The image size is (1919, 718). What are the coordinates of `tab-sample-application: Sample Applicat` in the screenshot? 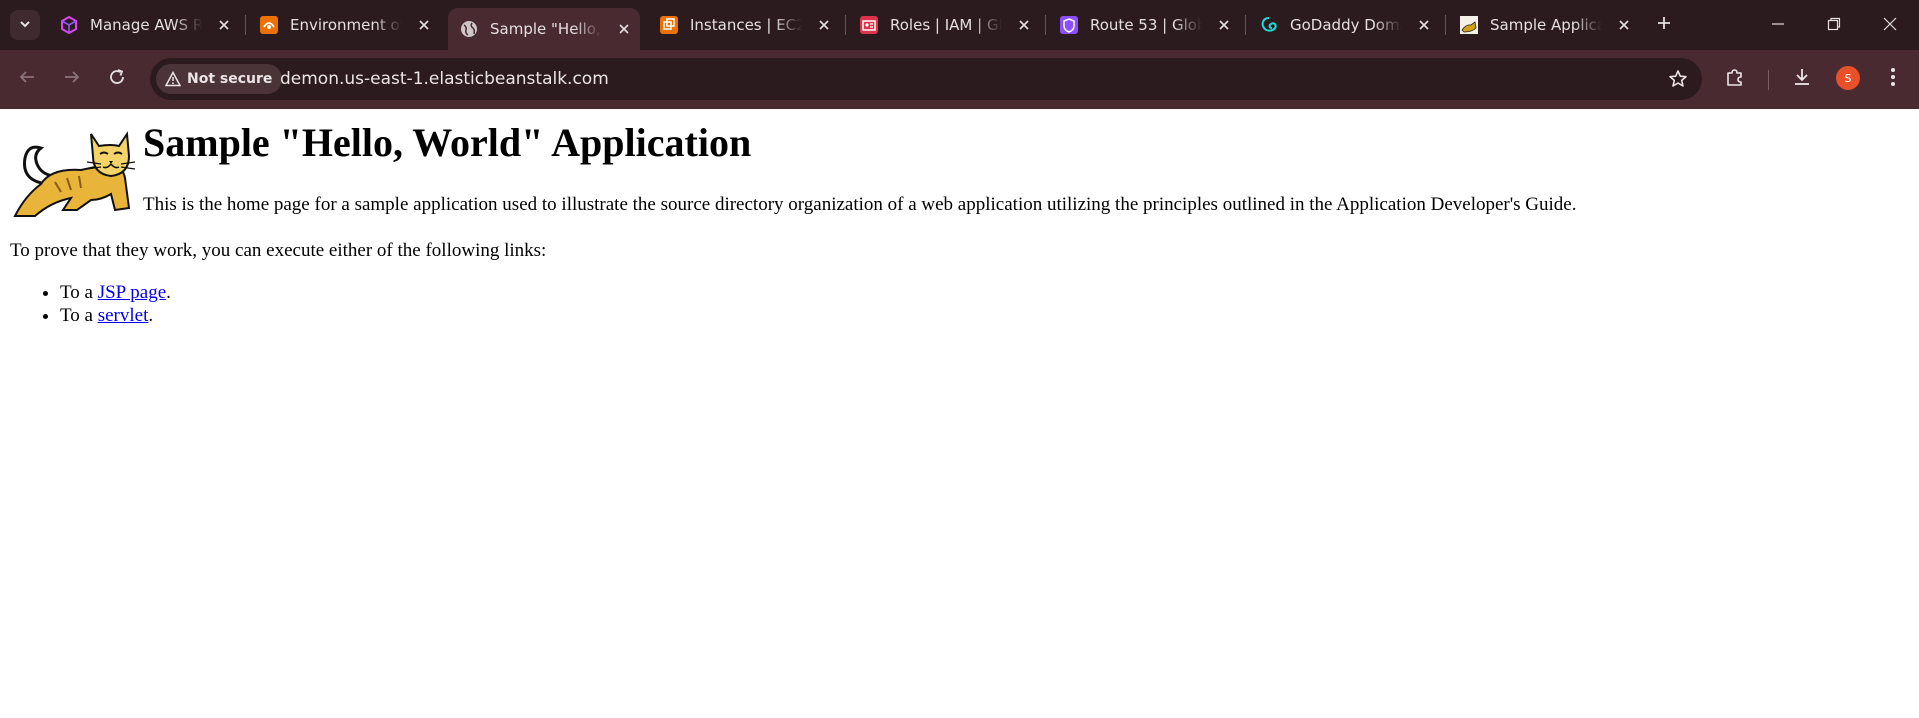 It's located at (1540, 25).